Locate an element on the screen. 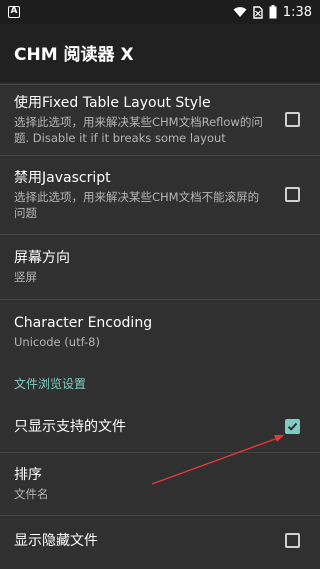 This screenshot has height=569, width=320. setting-sort-order: 排序 文件名 is located at coordinates (160, 484).